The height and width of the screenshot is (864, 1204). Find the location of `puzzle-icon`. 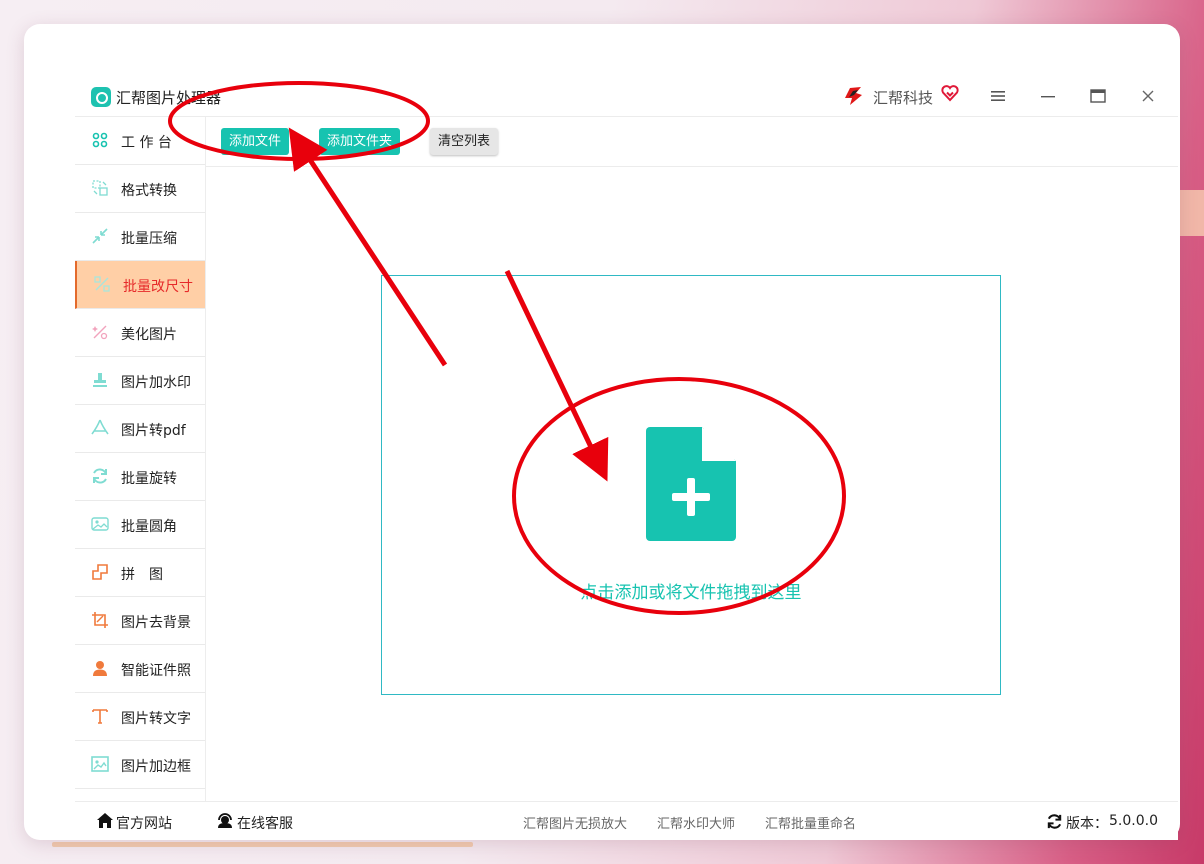

puzzle-icon is located at coordinates (100, 572).